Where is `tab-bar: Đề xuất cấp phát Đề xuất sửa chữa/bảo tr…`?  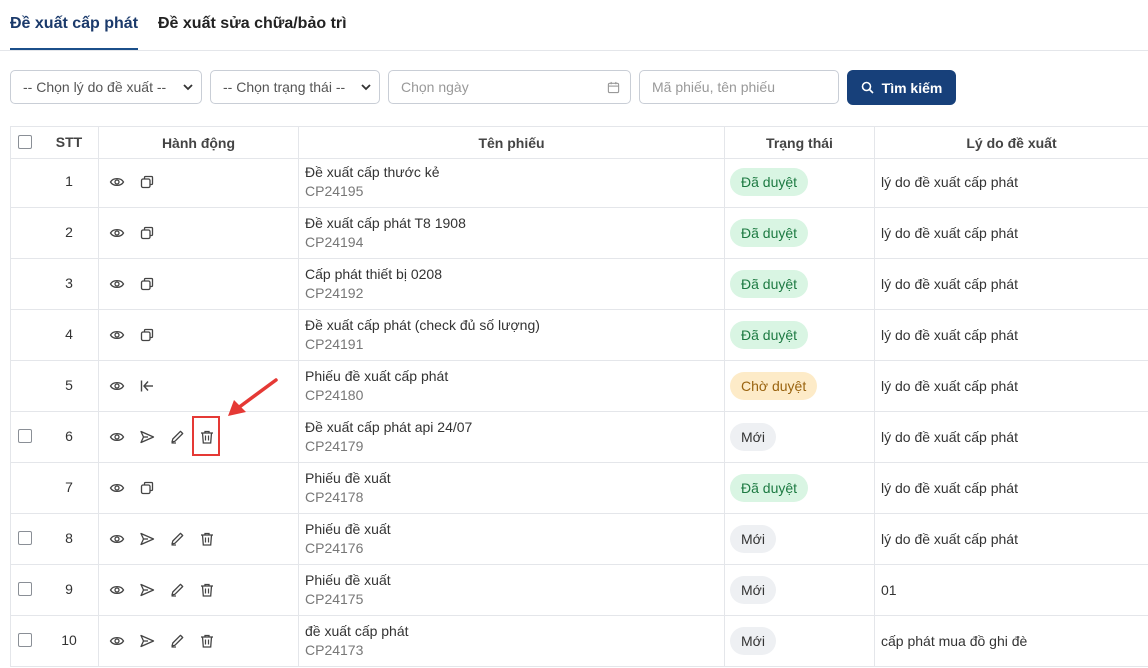 tab-bar: Đề xuất cấp phát Đề xuất sửa chữa/bảo tr… is located at coordinates (574, 25).